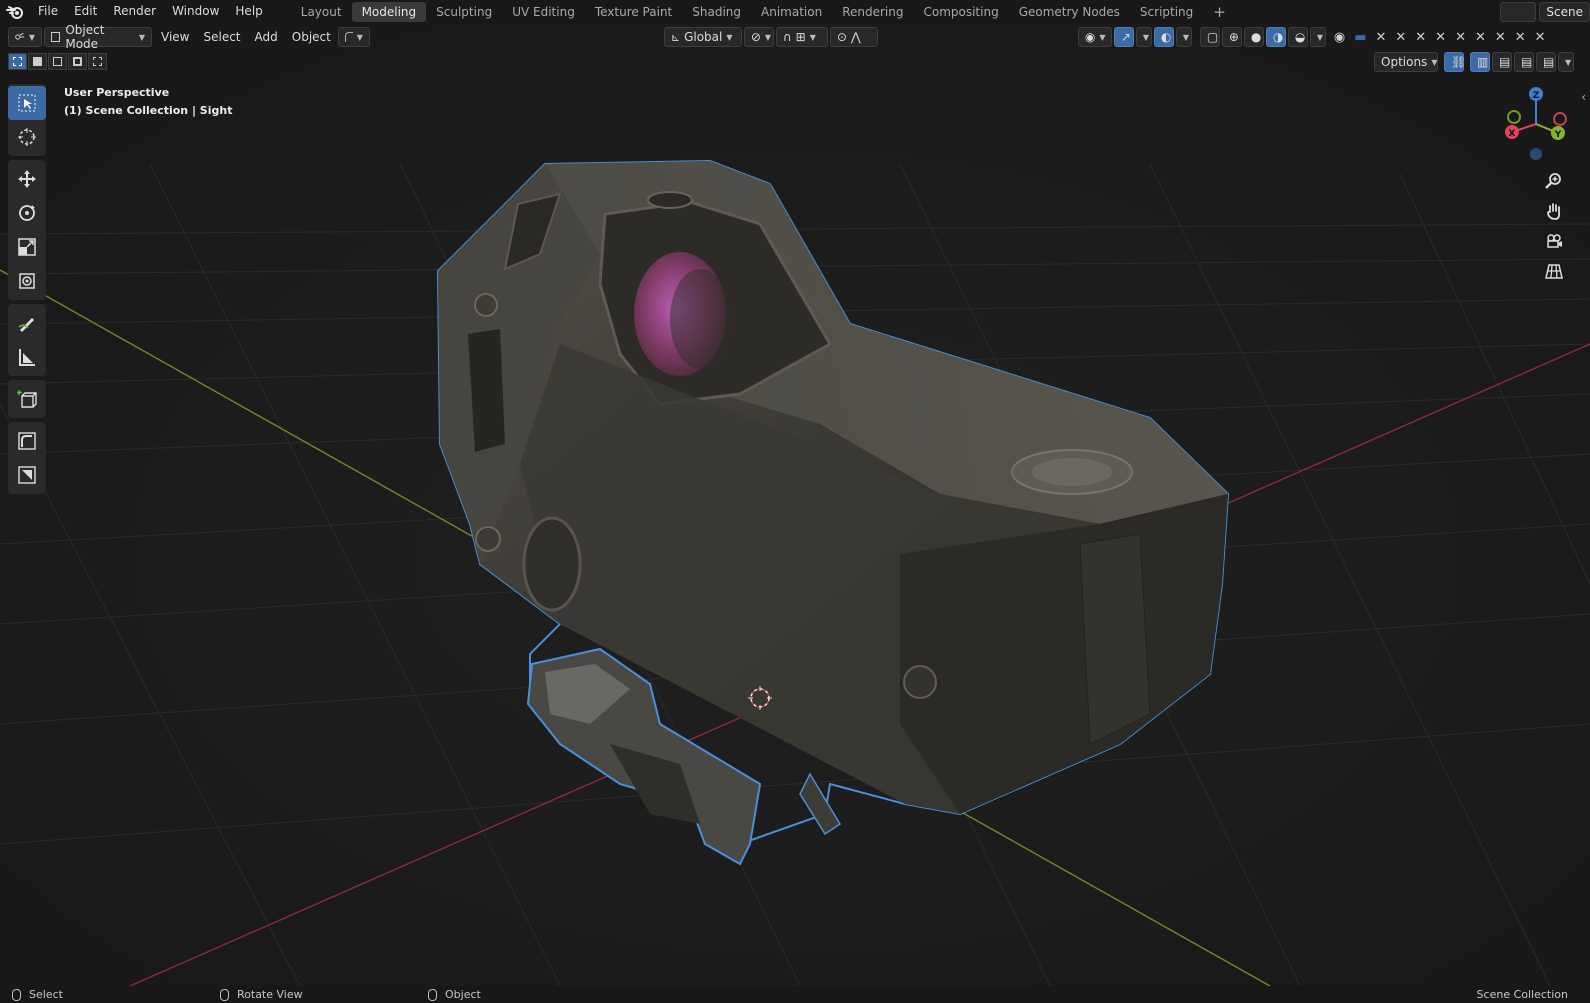 Image resolution: width=1590 pixels, height=1003 pixels. I want to click on snap-toggle: ∩ ⊞ ▼, so click(801, 37).